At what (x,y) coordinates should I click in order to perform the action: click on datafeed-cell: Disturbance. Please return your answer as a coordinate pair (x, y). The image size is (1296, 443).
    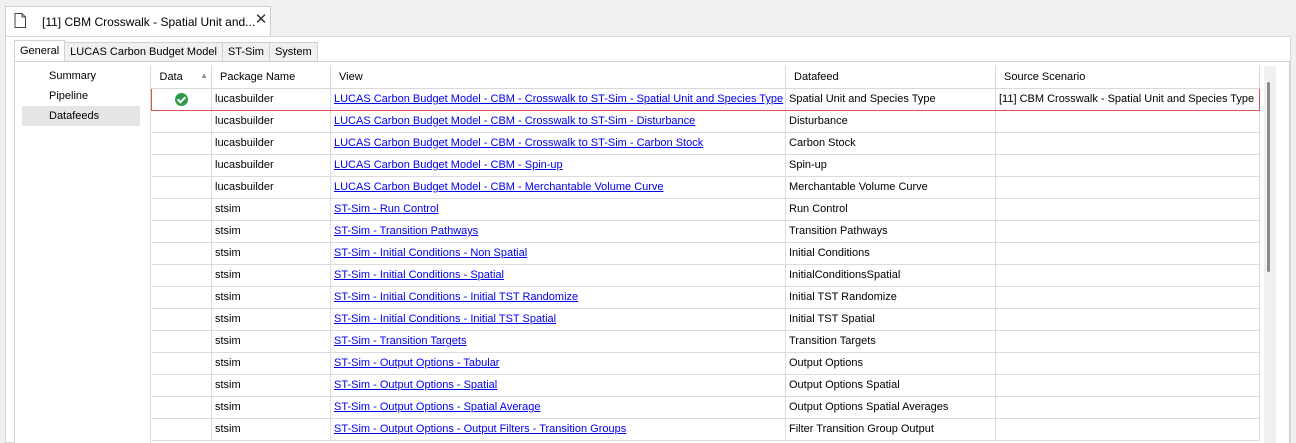
    Looking at the image, I should click on (890, 121).